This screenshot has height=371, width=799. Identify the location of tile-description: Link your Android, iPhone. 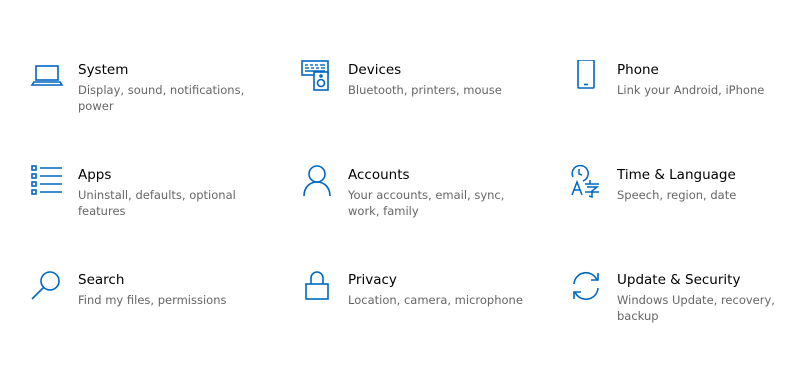
(691, 90).